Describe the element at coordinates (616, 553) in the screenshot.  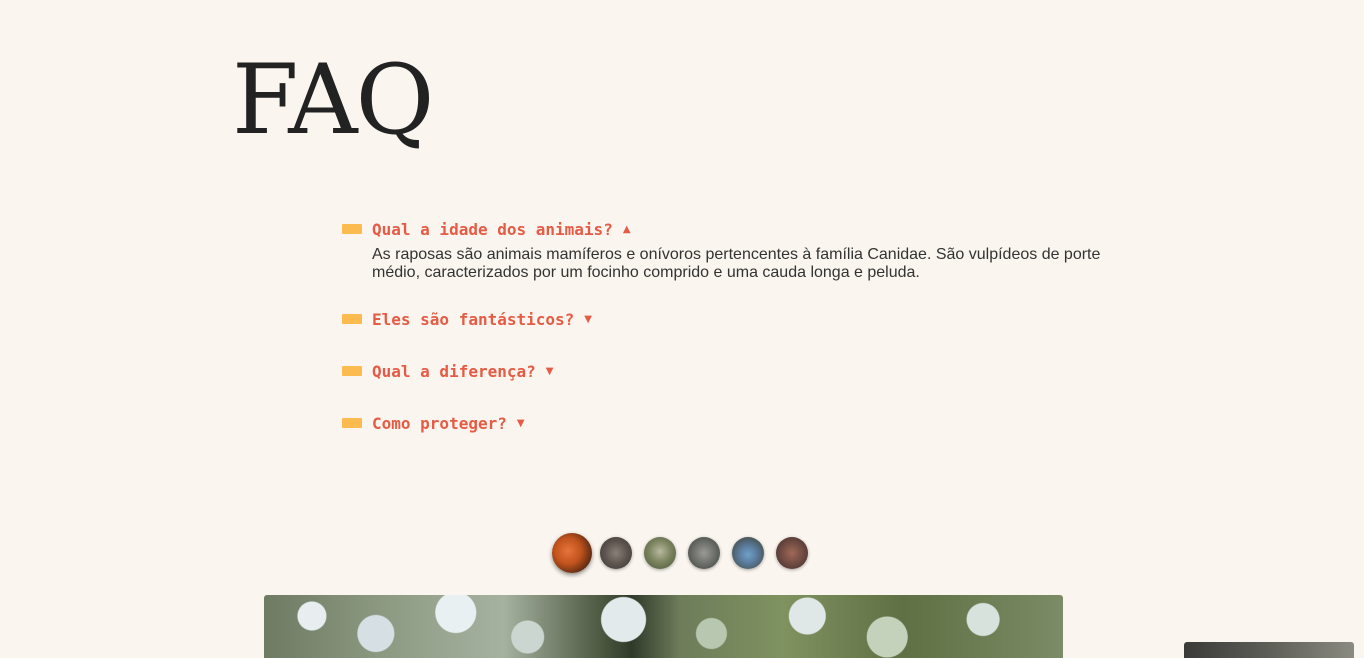
I see `thumbnail-raccoon` at that location.